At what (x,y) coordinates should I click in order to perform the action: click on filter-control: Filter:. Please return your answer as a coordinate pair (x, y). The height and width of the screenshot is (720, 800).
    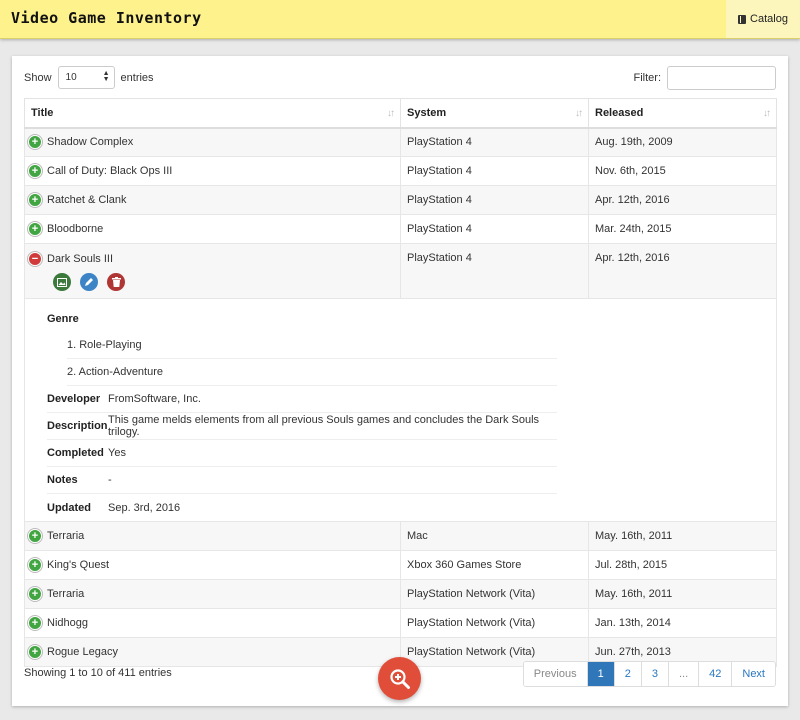
    Looking at the image, I should click on (705, 78).